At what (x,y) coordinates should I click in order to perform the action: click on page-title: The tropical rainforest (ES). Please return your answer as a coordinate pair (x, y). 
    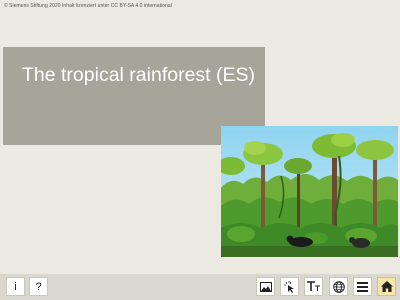
    Looking at the image, I should click on (139, 75).